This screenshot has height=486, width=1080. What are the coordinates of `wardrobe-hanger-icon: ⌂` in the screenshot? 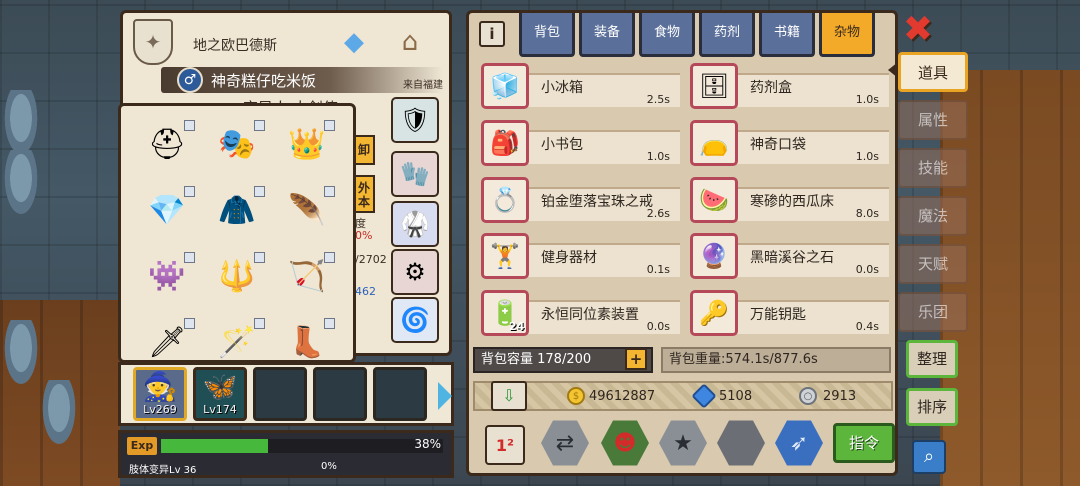 It's located at (410, 42).